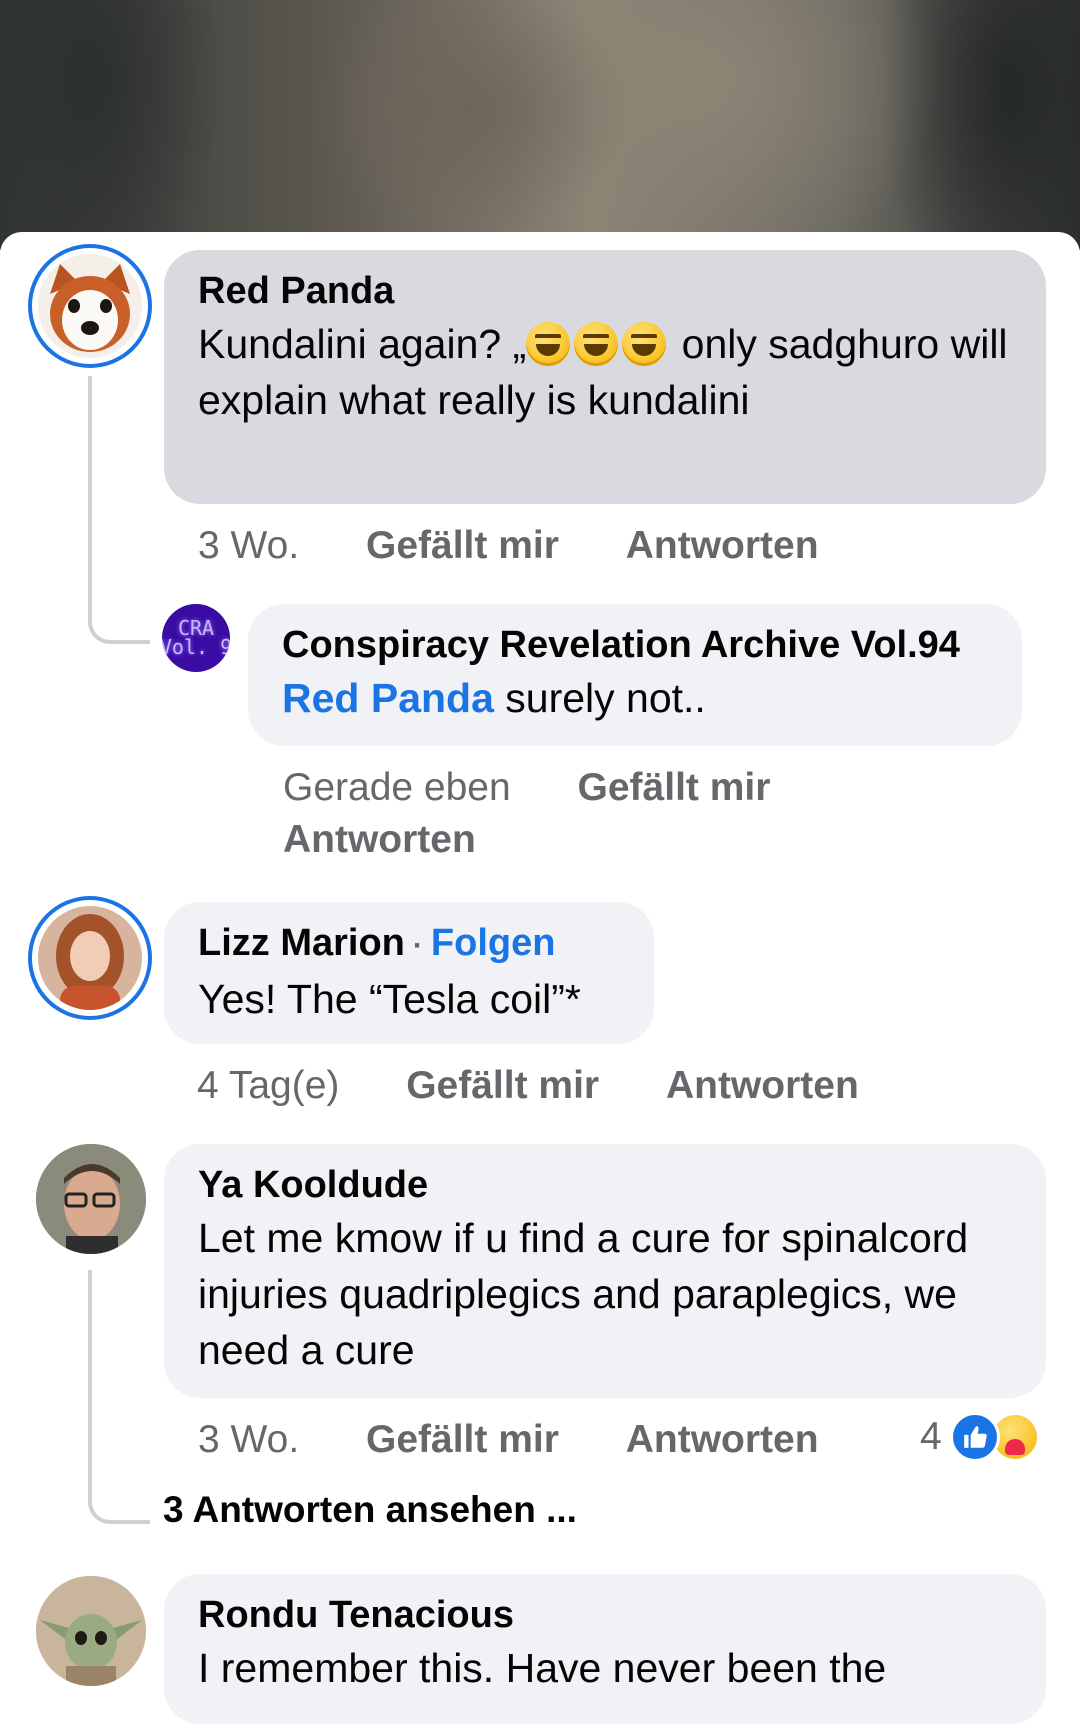  I want to click on avatar-rondu-tenacious, so click(91, 1631).